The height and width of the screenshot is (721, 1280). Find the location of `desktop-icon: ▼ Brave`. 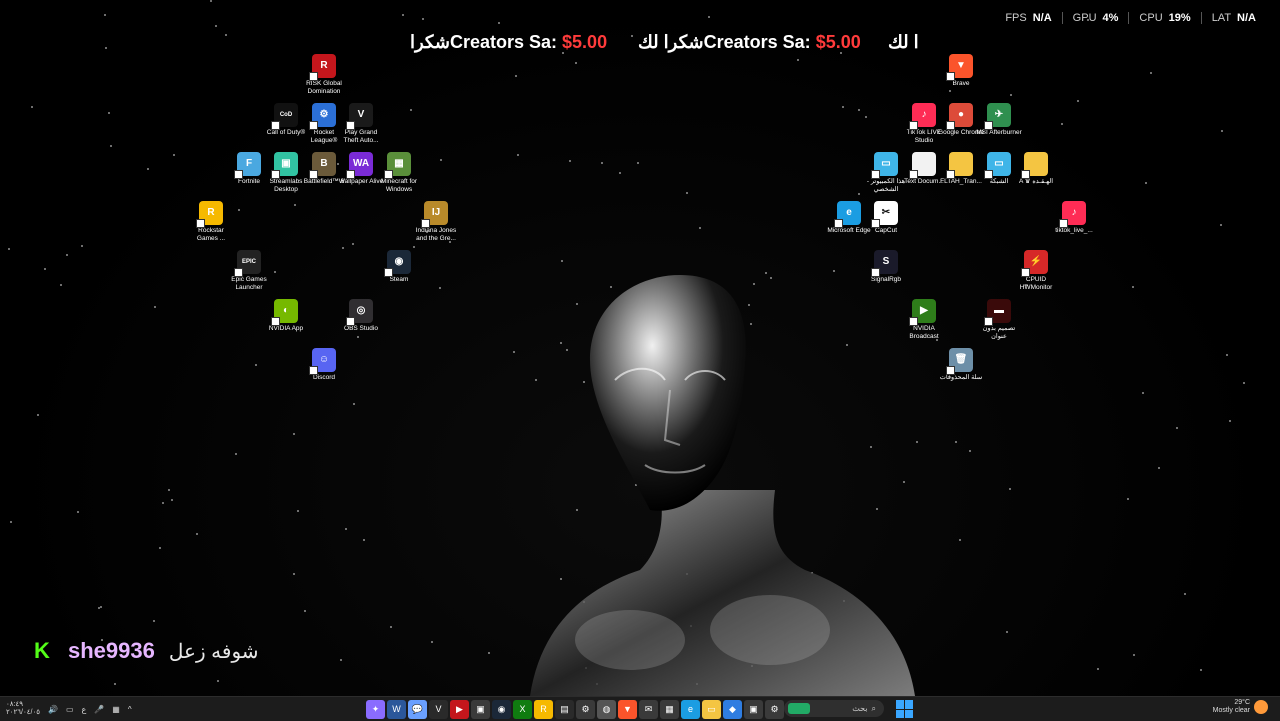

desktop-icon: ▼ Brave is located at coordinates (961, 71).